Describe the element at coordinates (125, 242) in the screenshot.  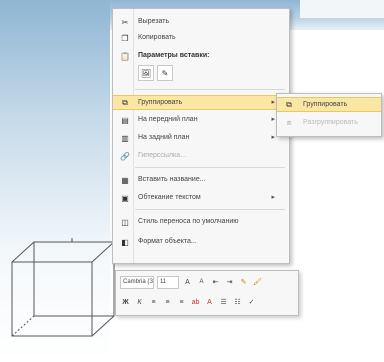
I see `format-object-icon: ◧` at that location.